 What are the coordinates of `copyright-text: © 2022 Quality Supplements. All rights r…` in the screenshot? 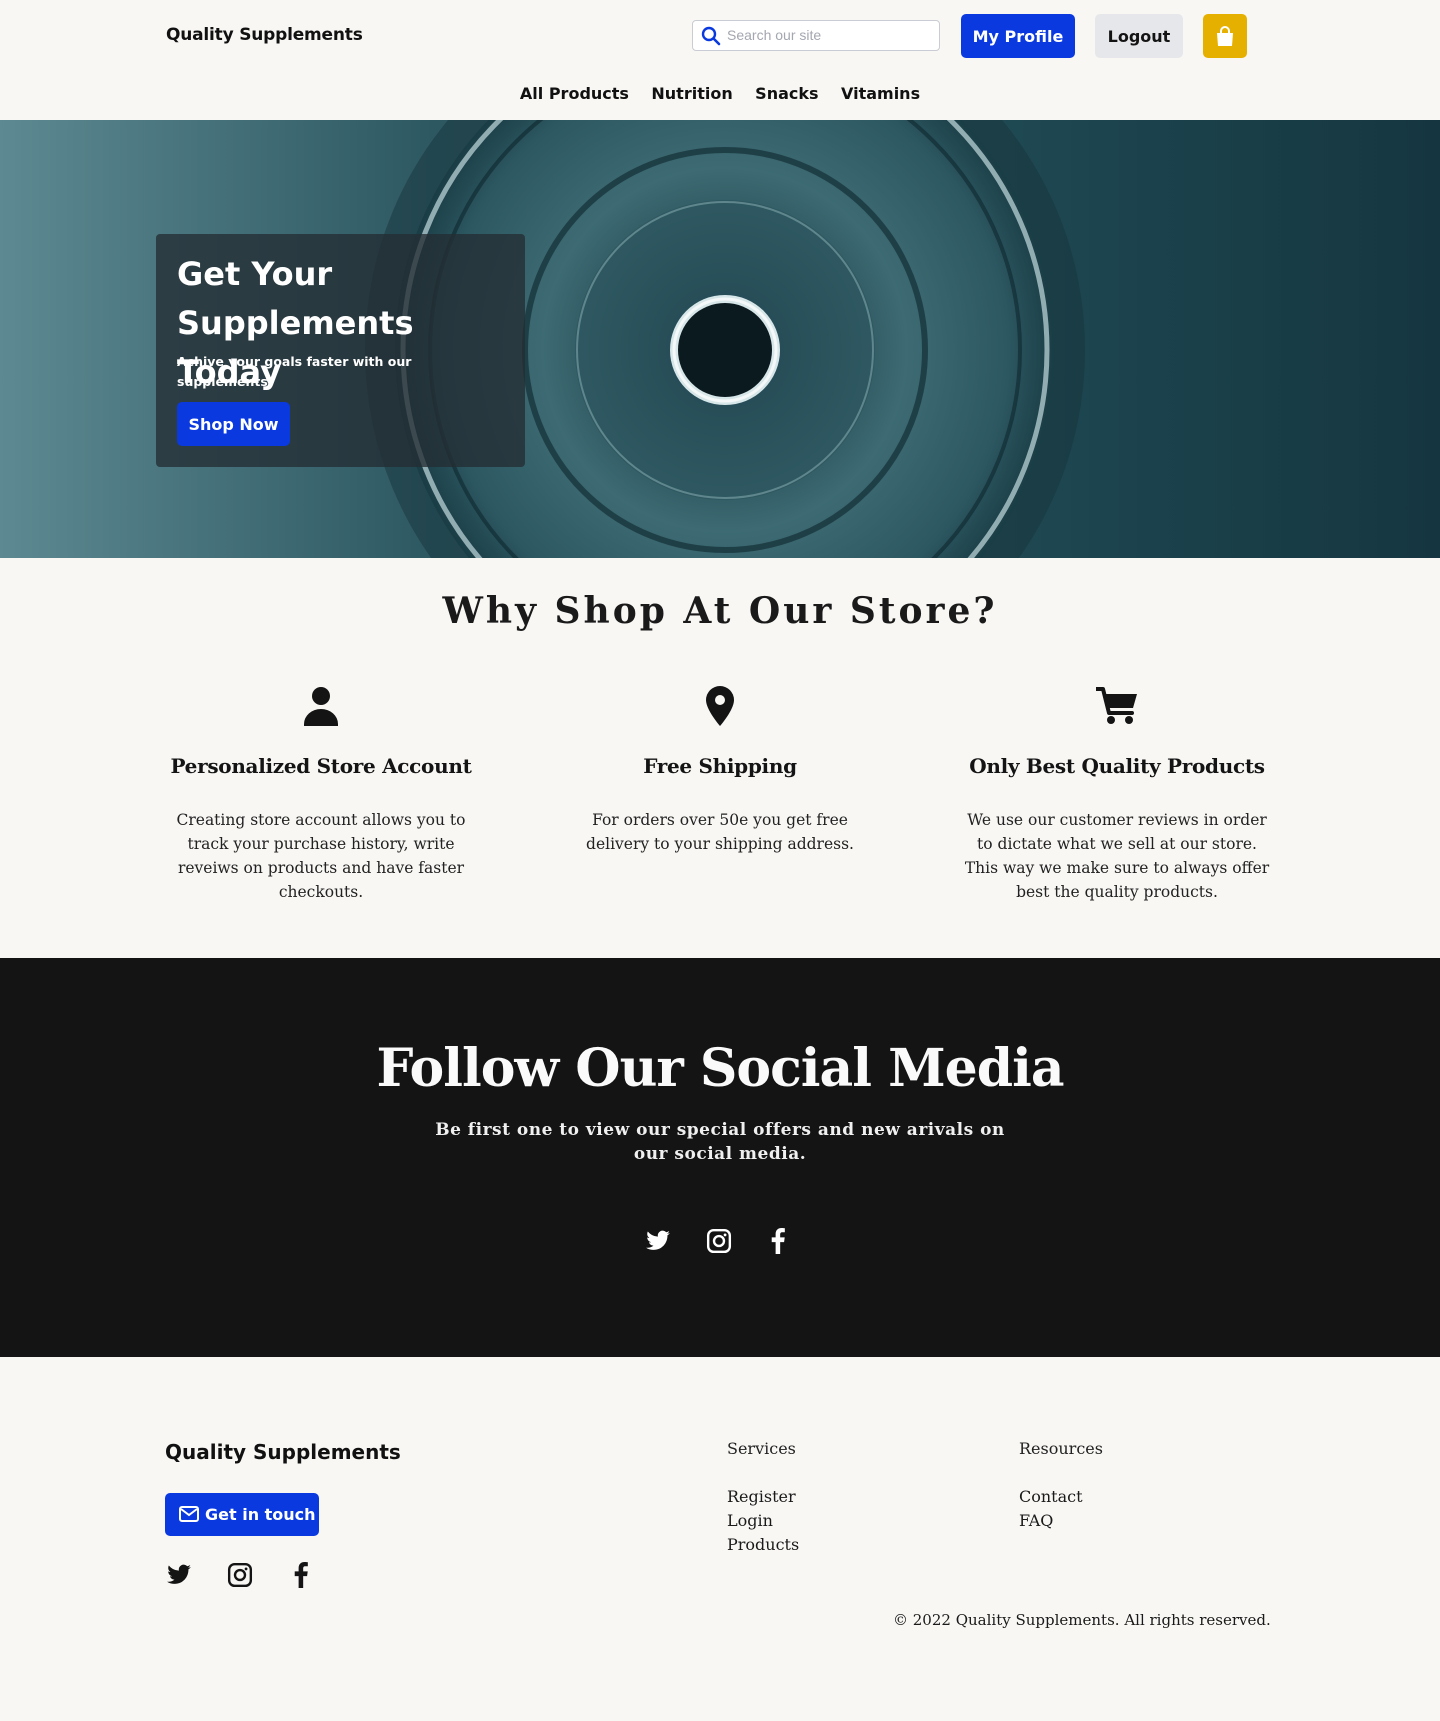 It's located at (1082, 1620).